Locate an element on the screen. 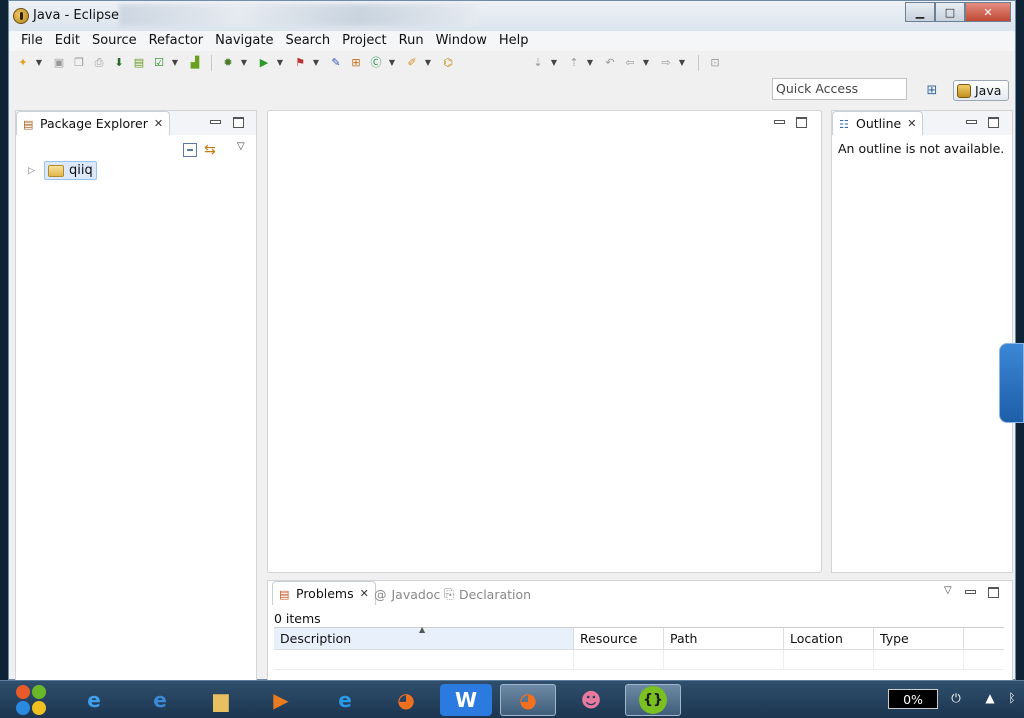 The image size is (1024, 718). search-dropdown-icon: ▼ is located at coordinates (428, 63).